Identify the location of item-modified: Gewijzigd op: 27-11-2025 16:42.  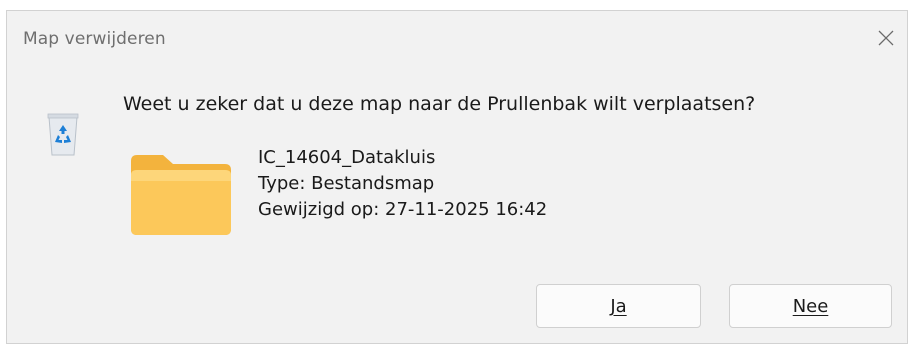
(403, 209).